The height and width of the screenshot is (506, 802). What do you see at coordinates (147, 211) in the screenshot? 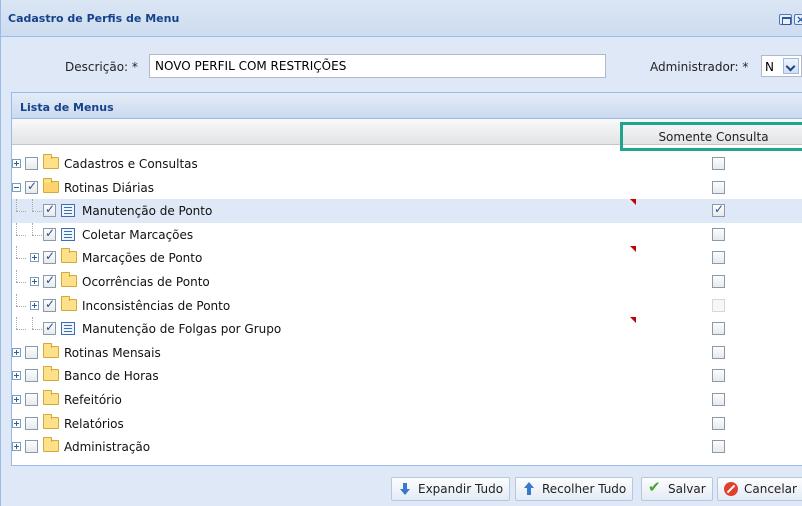
I see `tree-node-label: Manutenção de Ponto` at bounding box center [147, 211].